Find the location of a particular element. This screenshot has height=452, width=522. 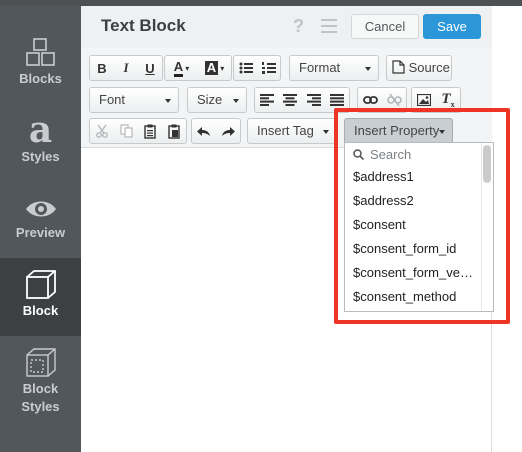

align-right-icon is located at coordinates (313, 100).